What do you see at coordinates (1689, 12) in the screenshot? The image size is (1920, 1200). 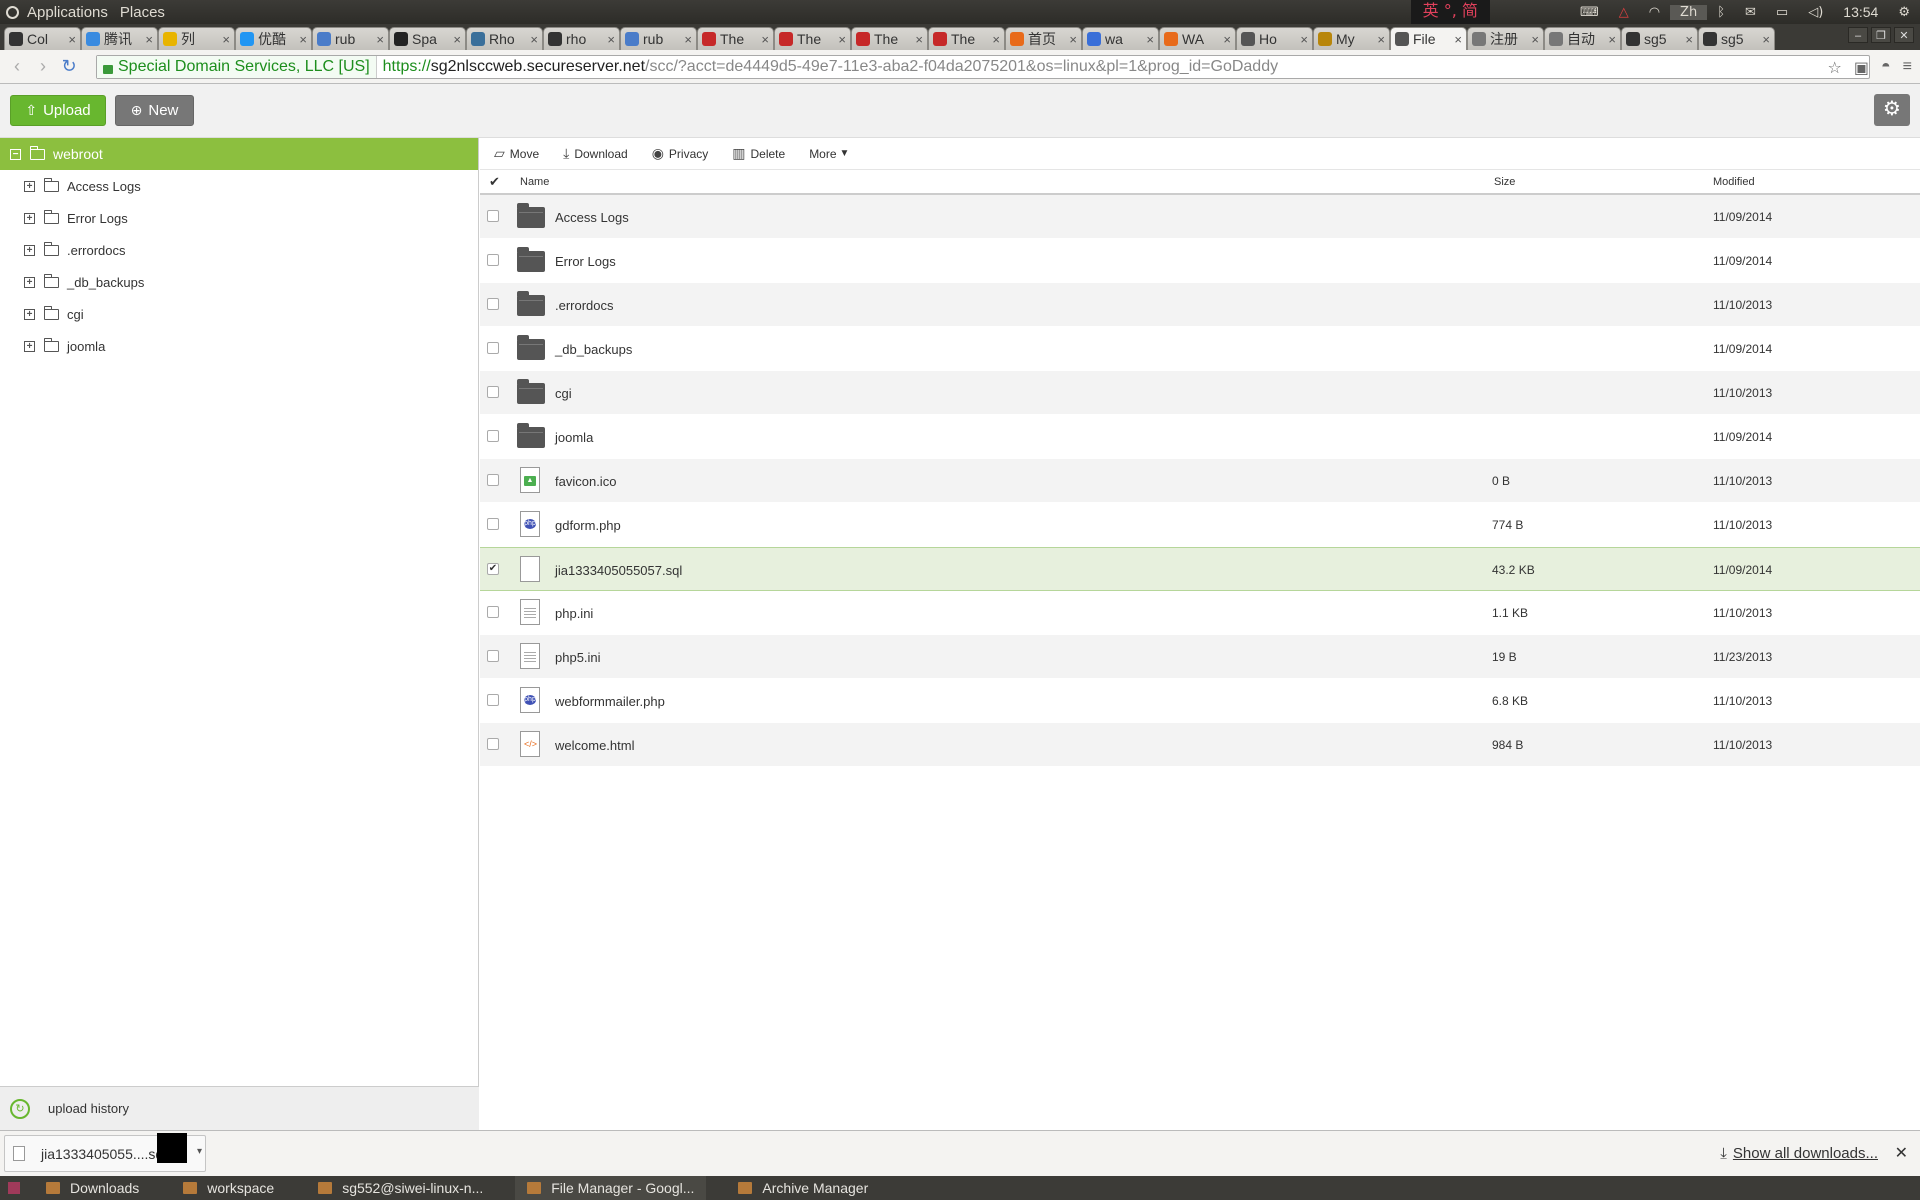 I see `language-indicator: Zh` at bounding box center [1689, 12].